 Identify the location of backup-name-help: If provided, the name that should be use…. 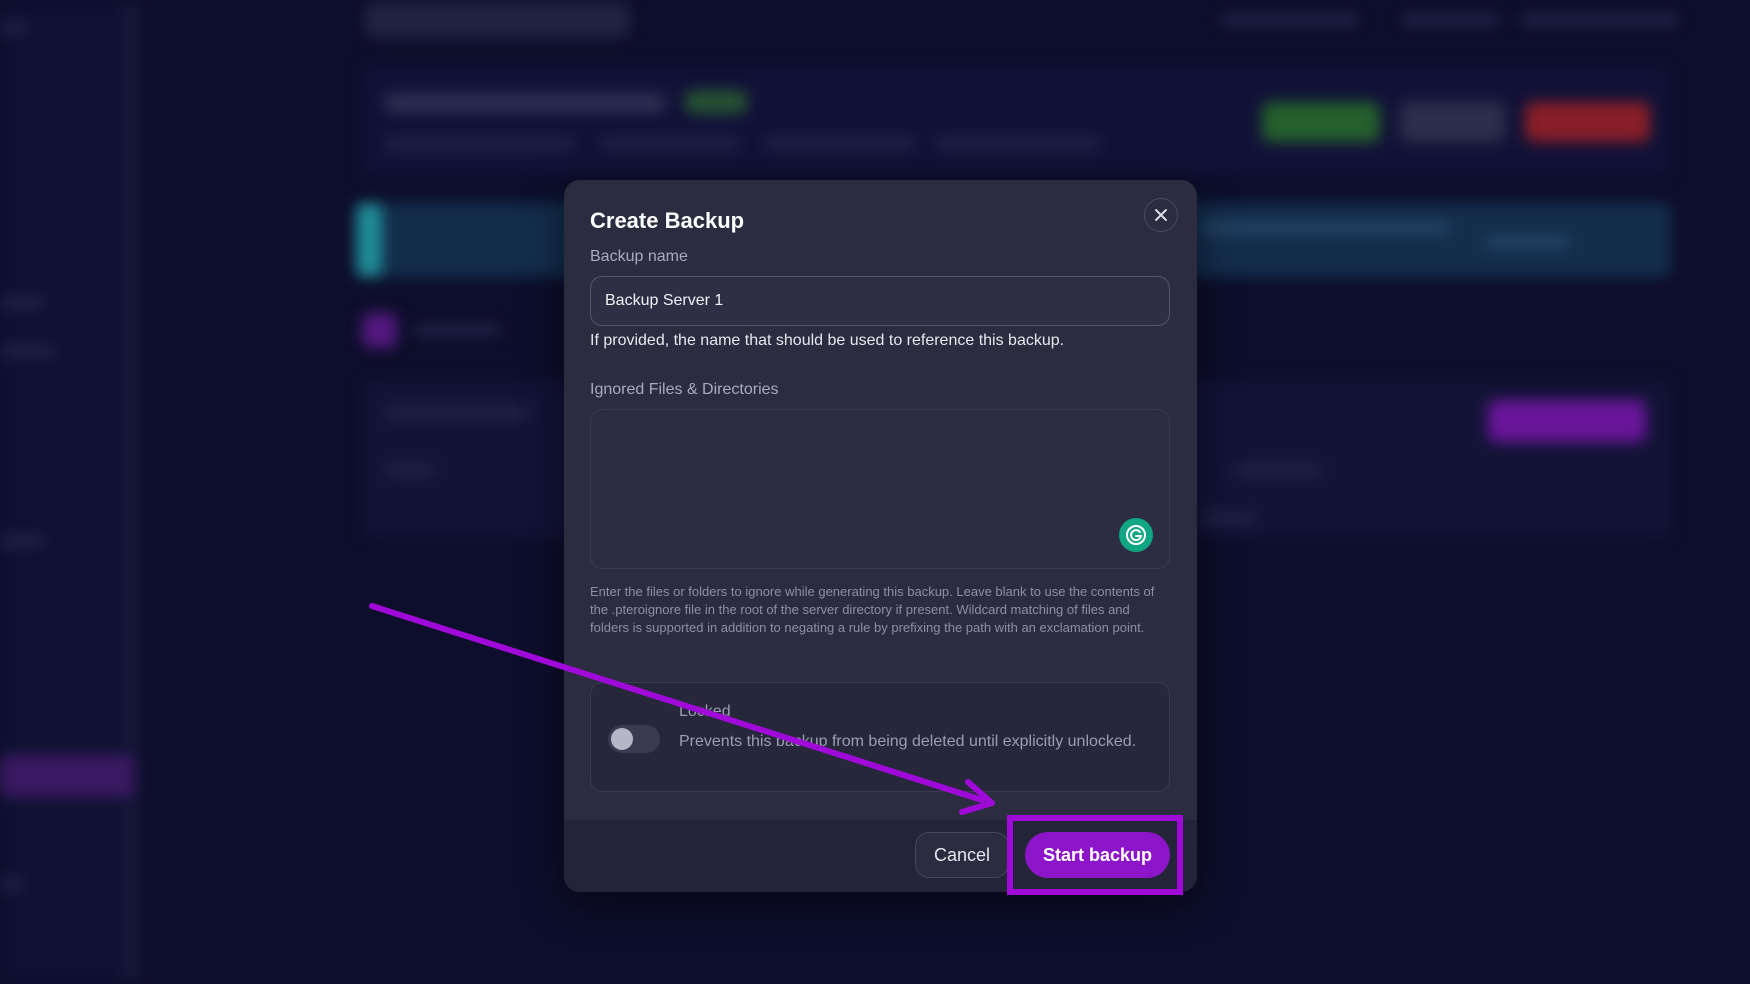
(827, 340).